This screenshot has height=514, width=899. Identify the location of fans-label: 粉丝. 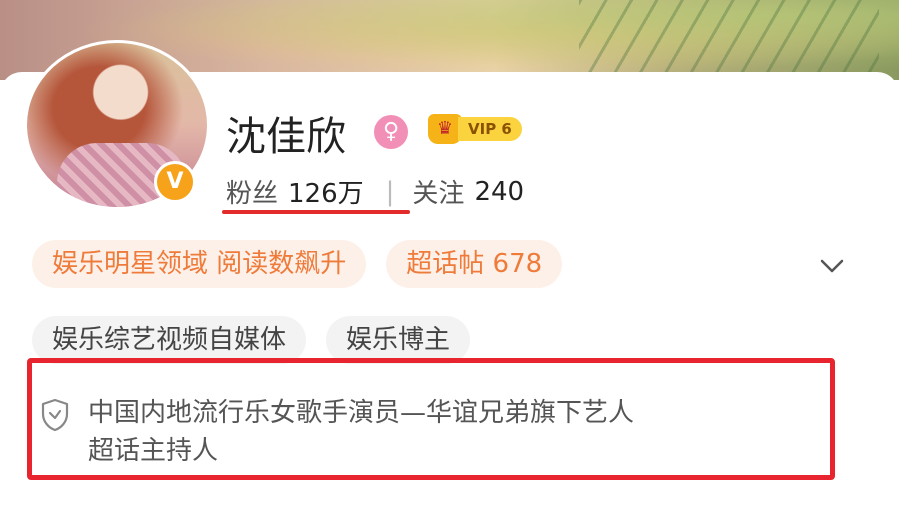
(252, 191).